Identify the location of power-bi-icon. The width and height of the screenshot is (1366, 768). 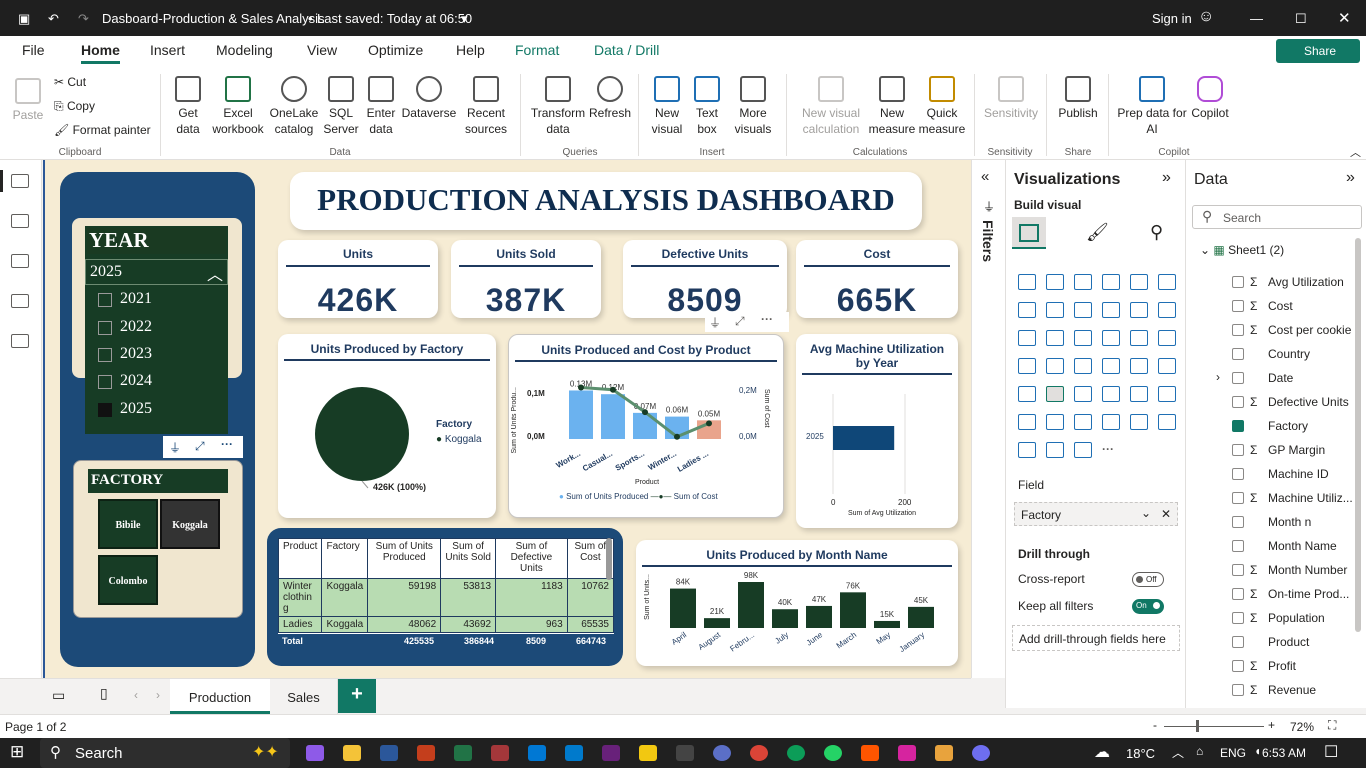
(648, 753).